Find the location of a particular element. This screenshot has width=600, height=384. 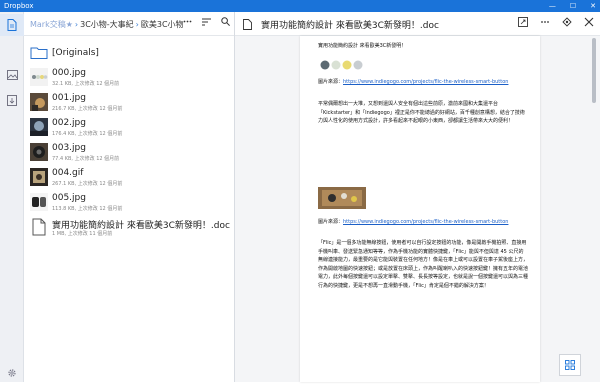

viewer-toolbar is located at coordinates (556, 22).